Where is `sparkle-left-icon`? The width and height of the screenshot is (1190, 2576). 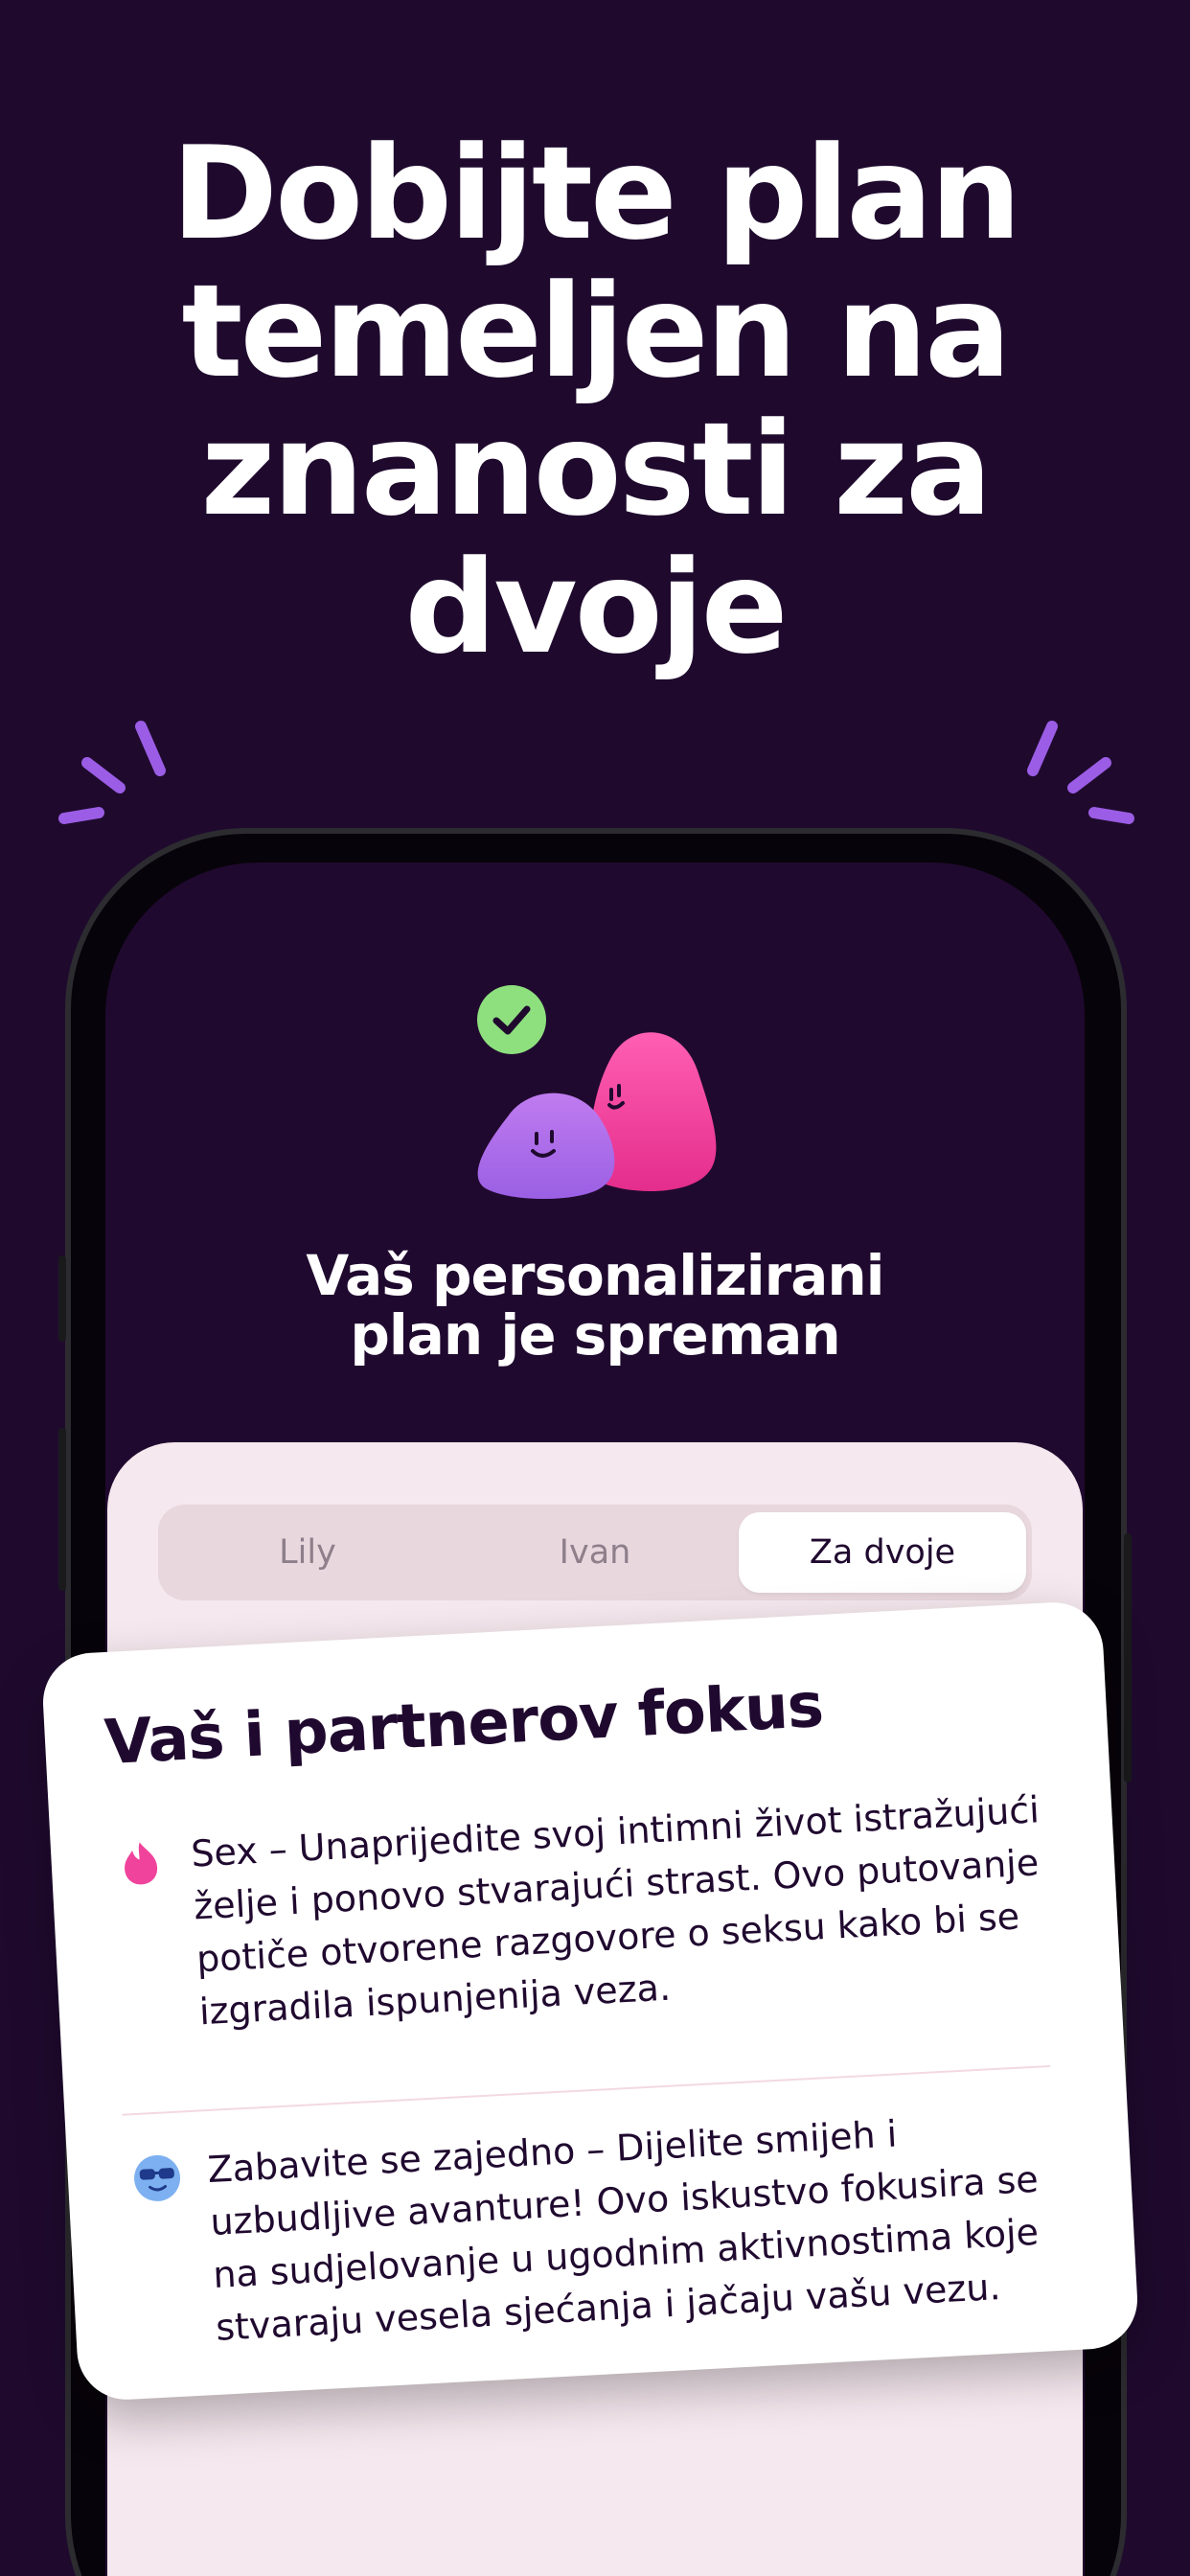
sparkle-left-icon is located at coordinates (112, 772).